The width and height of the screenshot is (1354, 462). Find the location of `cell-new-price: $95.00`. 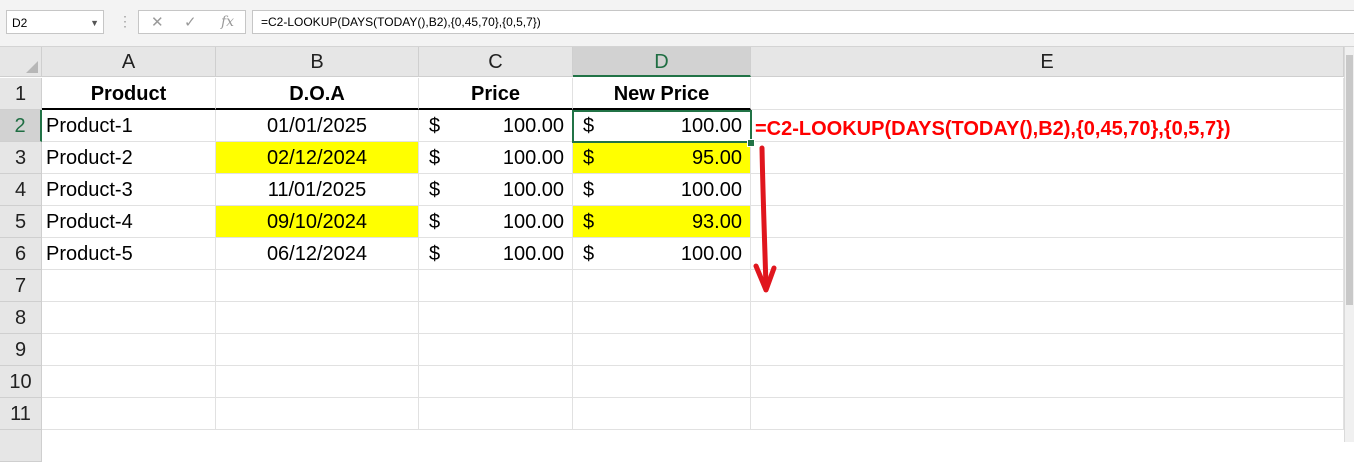

cell-new-price: $95.00 is located at coordinates (662, 158).